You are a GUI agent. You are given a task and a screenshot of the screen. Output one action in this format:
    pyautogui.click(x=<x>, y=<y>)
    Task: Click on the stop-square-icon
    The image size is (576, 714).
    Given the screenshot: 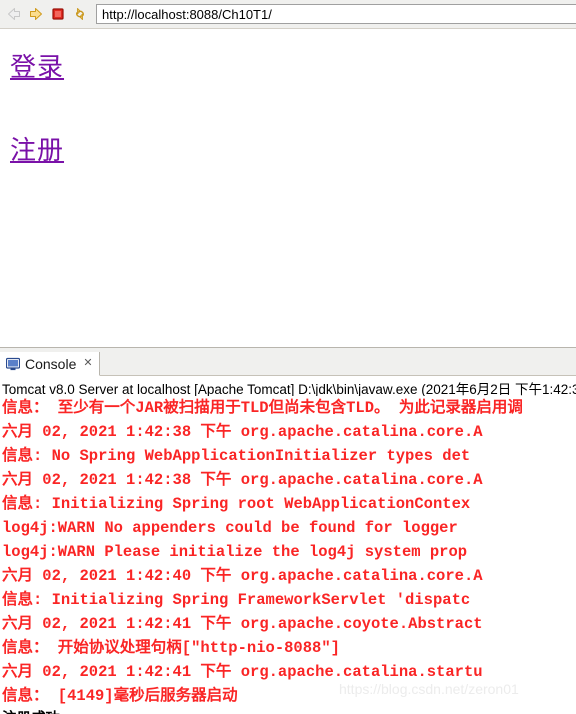 What is the action you would take?
    pyautogui.click(x=58, y=14)
    